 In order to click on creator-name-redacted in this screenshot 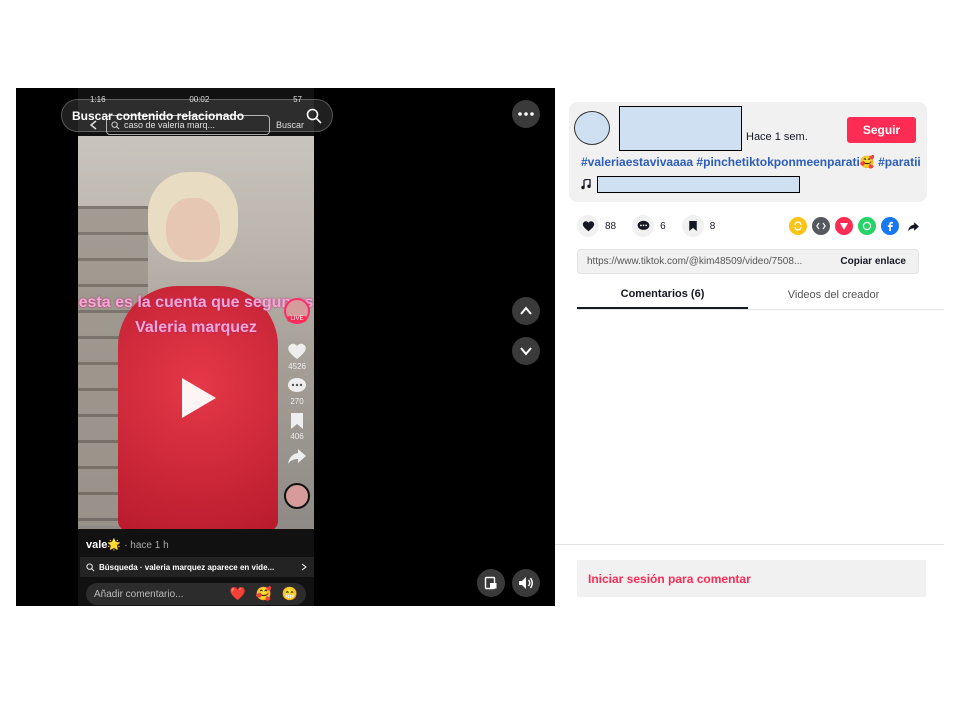, I will do `click(680, 128)`.